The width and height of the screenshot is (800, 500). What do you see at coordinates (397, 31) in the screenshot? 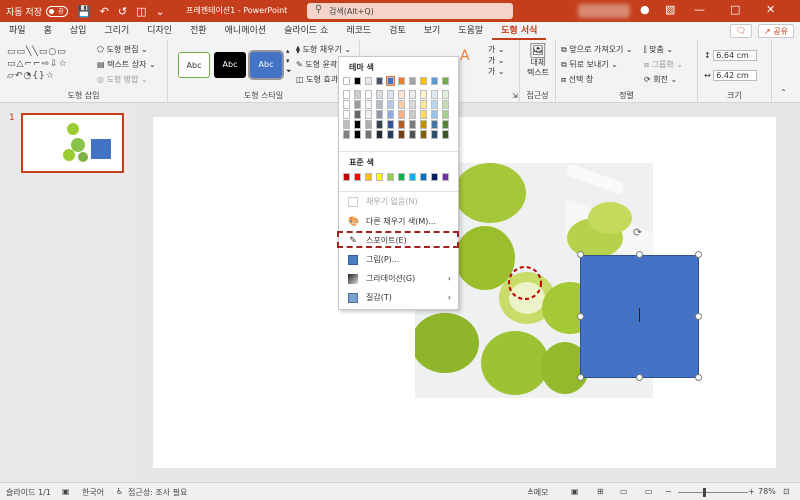
I see `tab-review: 검토` at bounding box center [397, 31].